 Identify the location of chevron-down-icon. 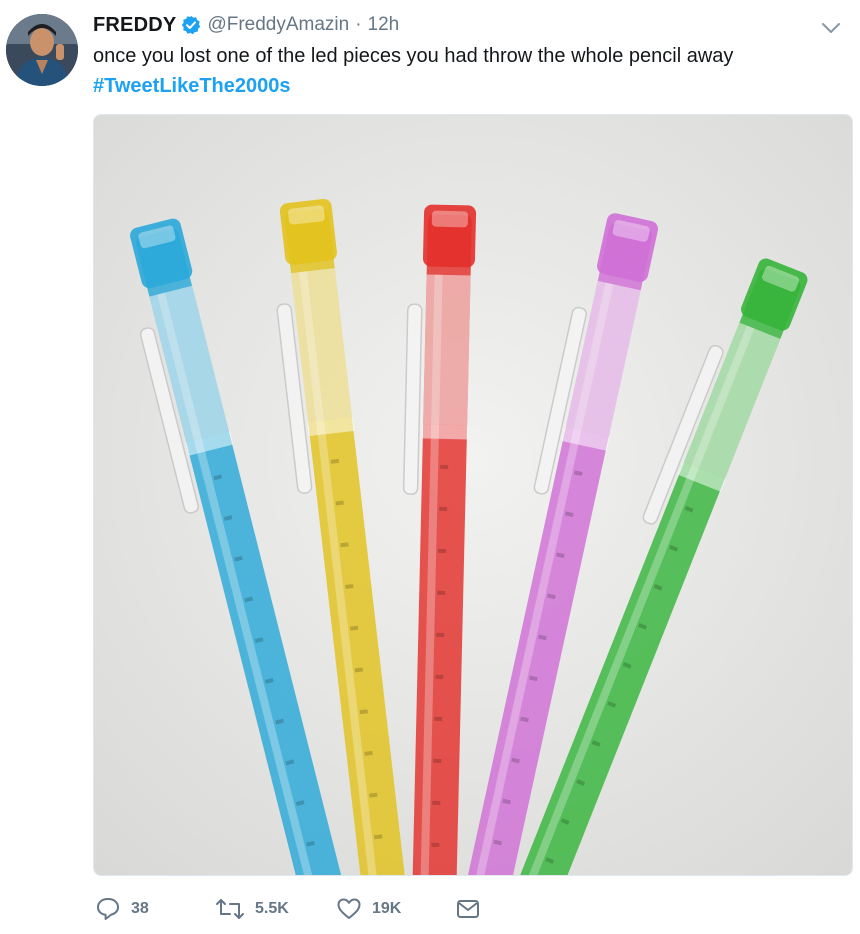
(831, 28).